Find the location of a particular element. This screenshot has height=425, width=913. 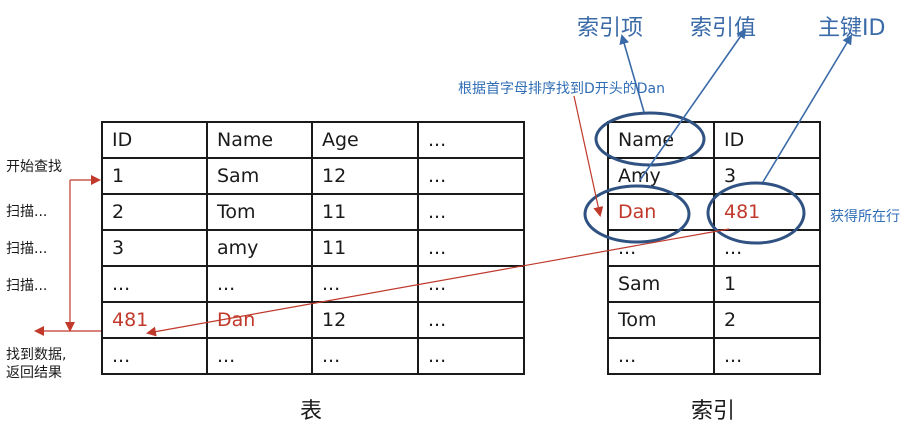

arrow-to-index-value is located at coordinates (693, 104).